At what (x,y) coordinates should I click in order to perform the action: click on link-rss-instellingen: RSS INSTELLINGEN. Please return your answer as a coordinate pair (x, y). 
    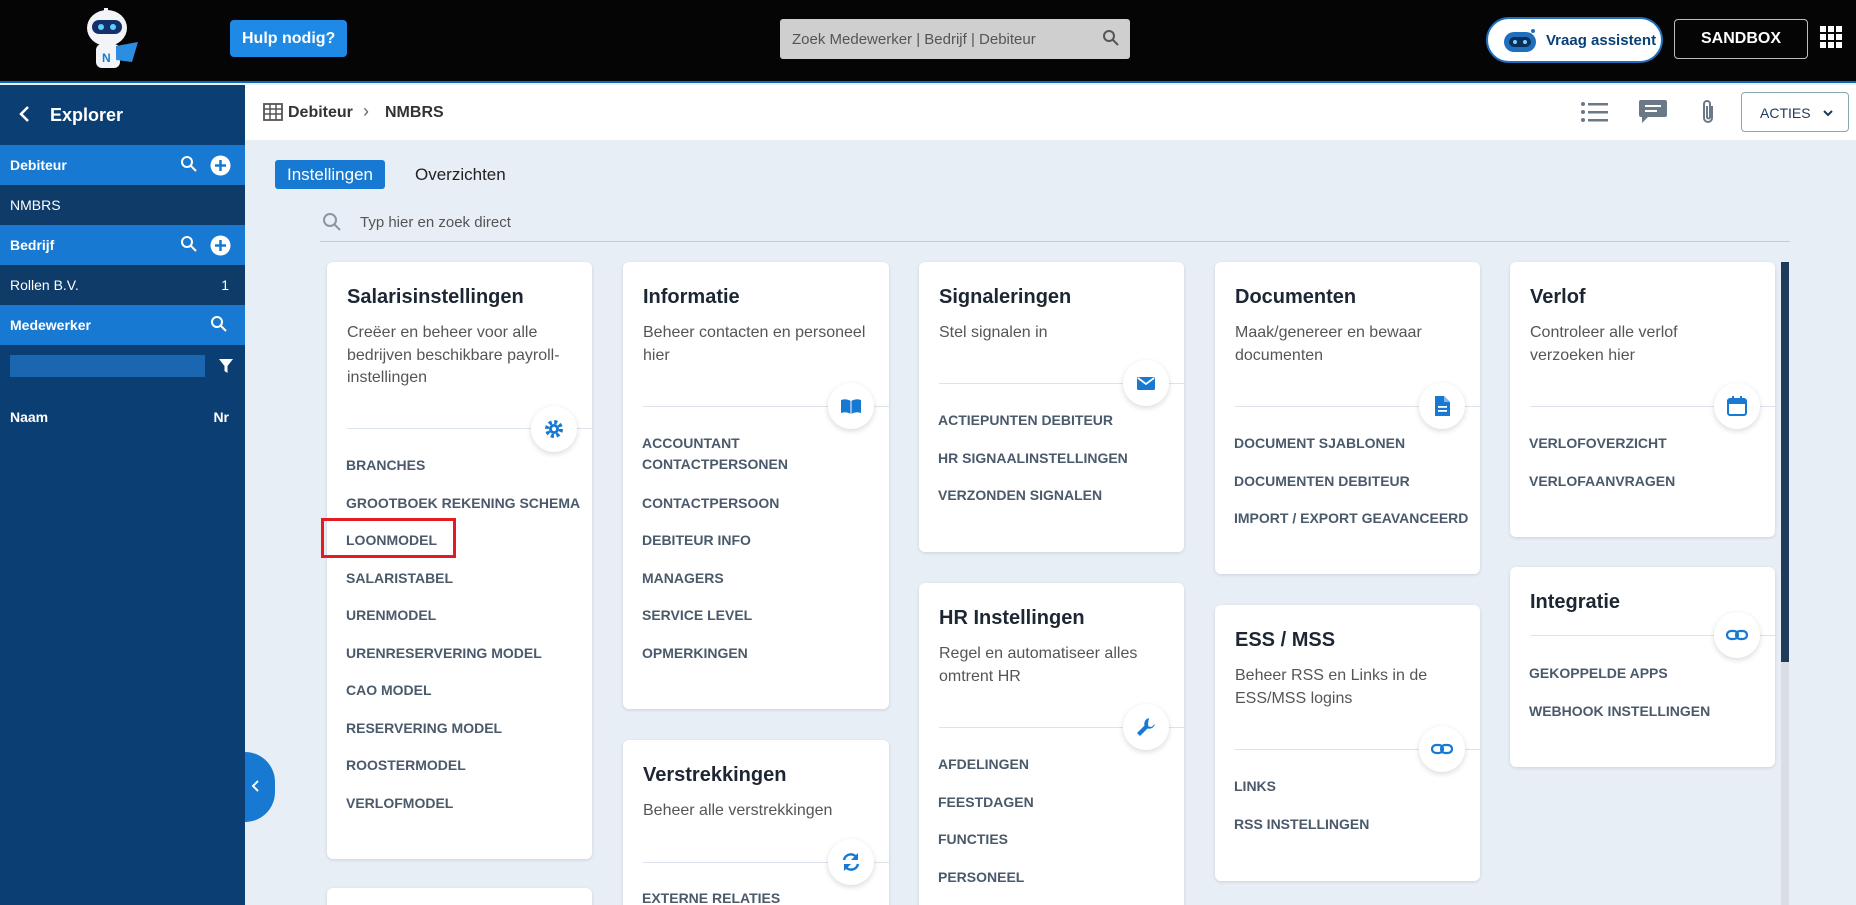
    Looking at the image, I should click on (1354, 824).